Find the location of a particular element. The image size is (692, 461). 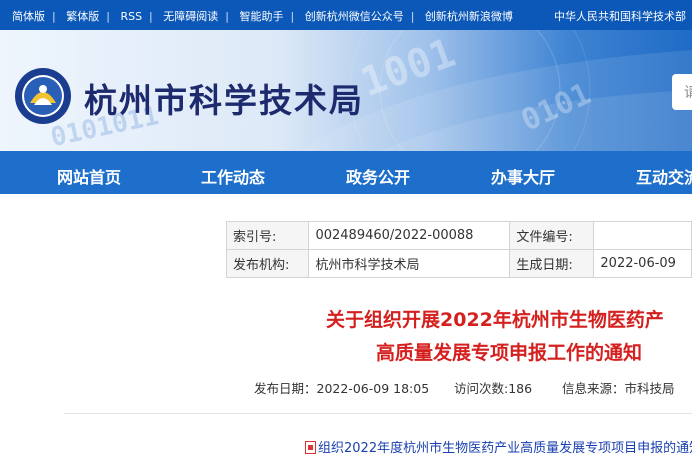

doc-number-value is located at coordinates (642, 235).